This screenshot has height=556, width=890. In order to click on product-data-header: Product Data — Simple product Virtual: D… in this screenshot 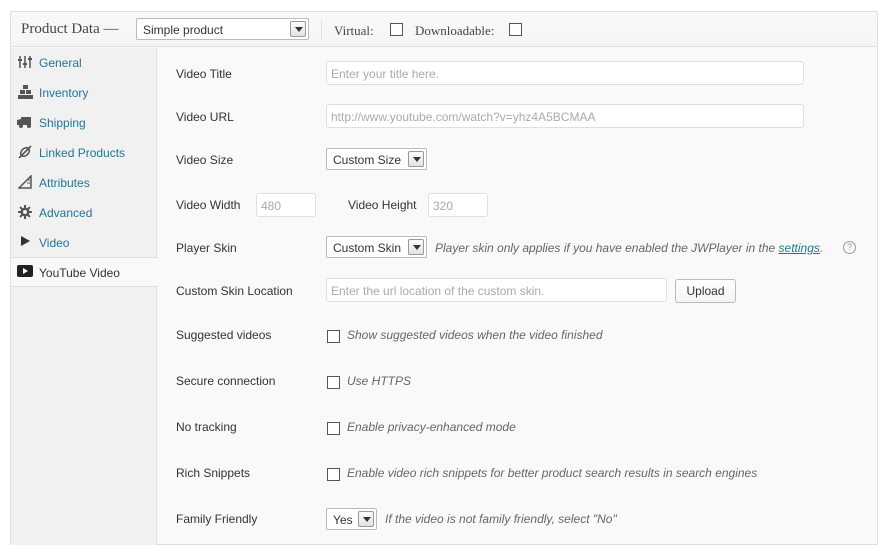, I will do `click(444, 29)`.